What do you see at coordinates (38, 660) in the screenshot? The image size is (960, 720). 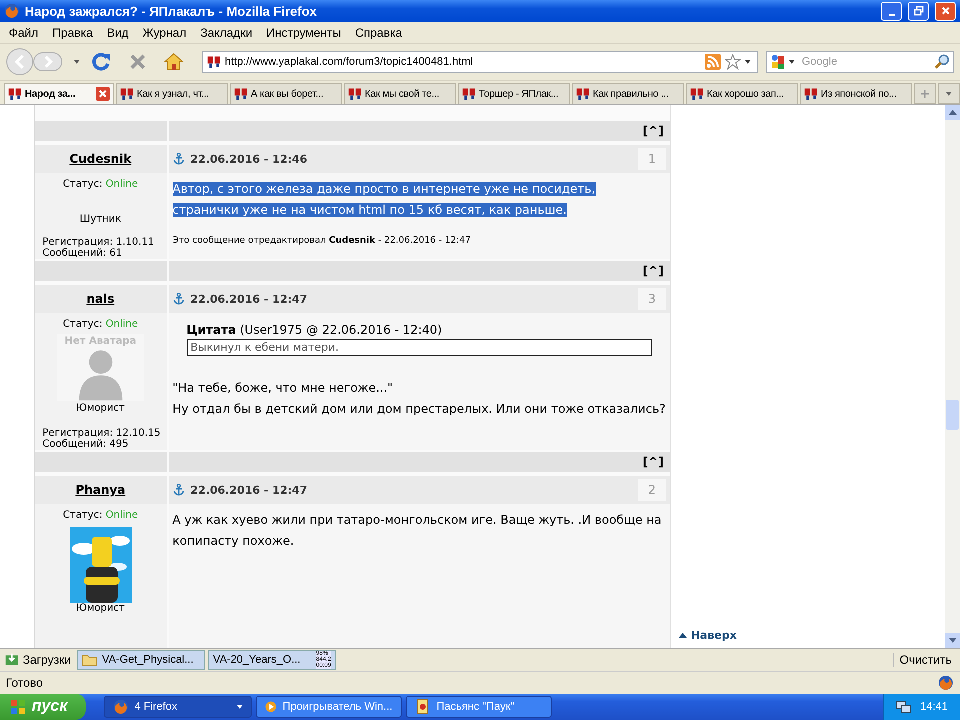 I see `downloads-button: Загрузки` at bounding box center [38, 660].